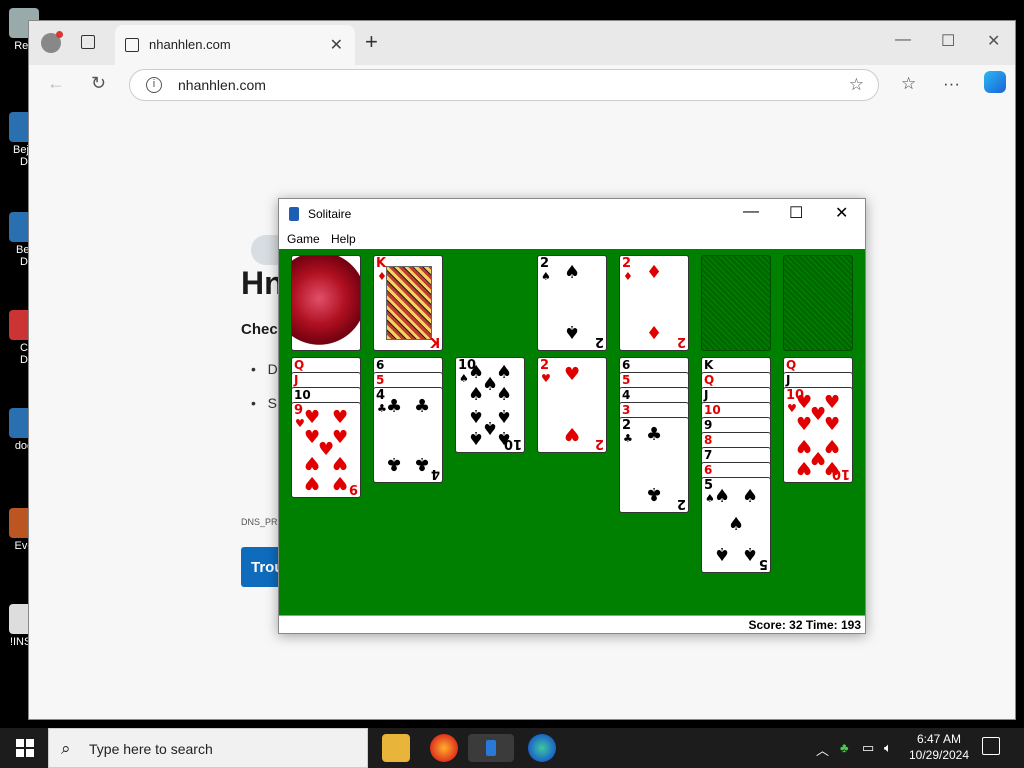 This screenshot has width=1024, height=768. I want to click on address-bar-row: ← ↻ i nhanhlen.com ☆ ☆ ···, so click(522, 85).